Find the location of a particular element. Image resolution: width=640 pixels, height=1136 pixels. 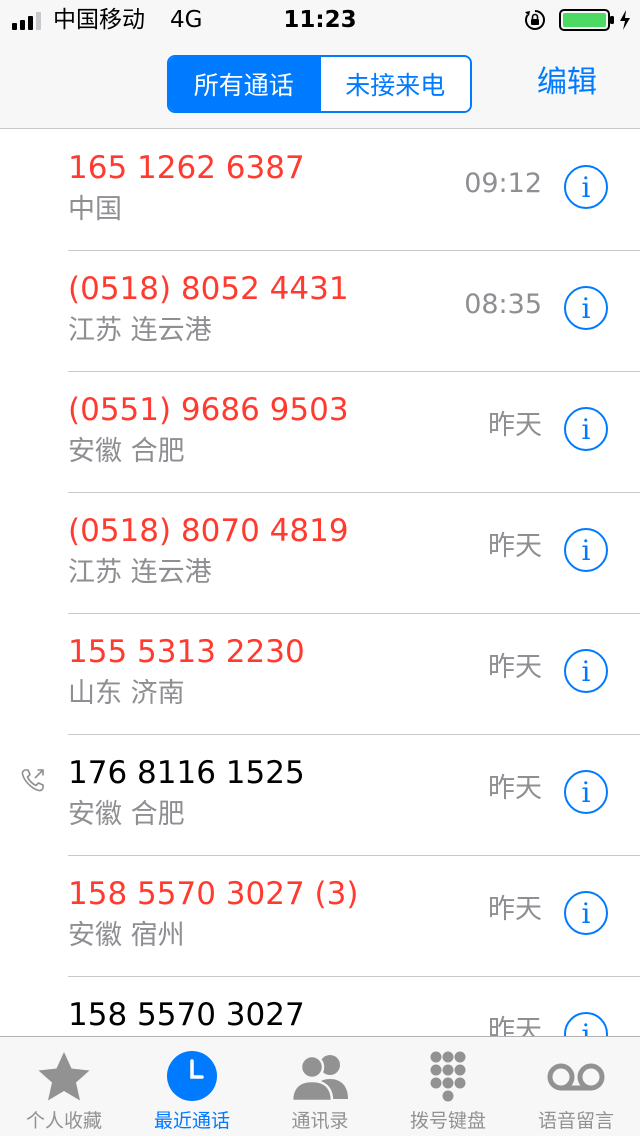

tab-contacts: 通讯录 is located at coordinates (320, 1086).